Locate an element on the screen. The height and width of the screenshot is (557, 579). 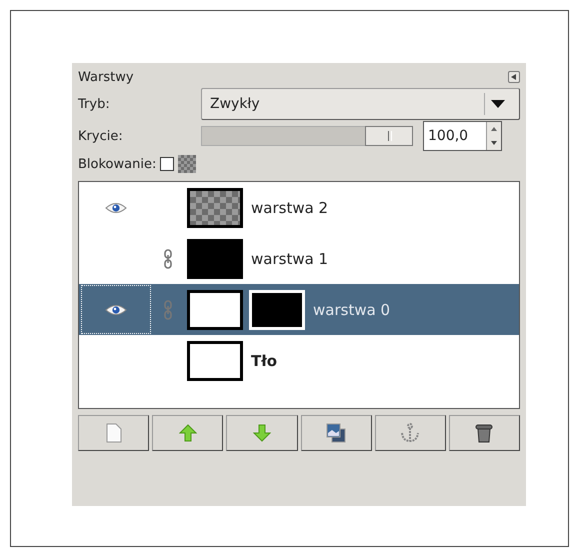
opacity-spinbox: 100,0 is located at coordinates (462, 136).